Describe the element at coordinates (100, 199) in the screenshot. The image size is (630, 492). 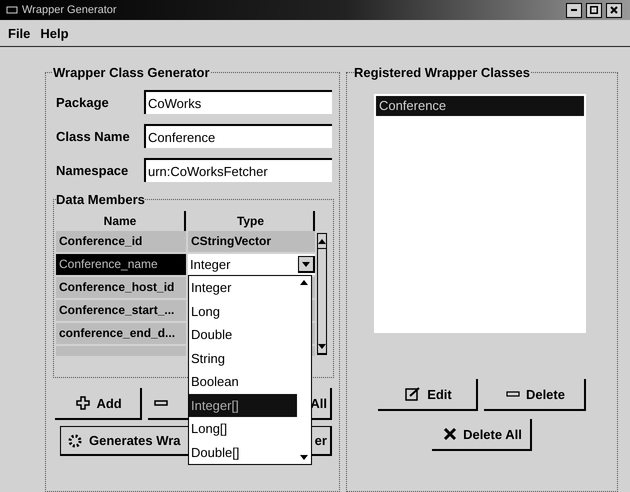
I see `group-title: Data Members` at that location.